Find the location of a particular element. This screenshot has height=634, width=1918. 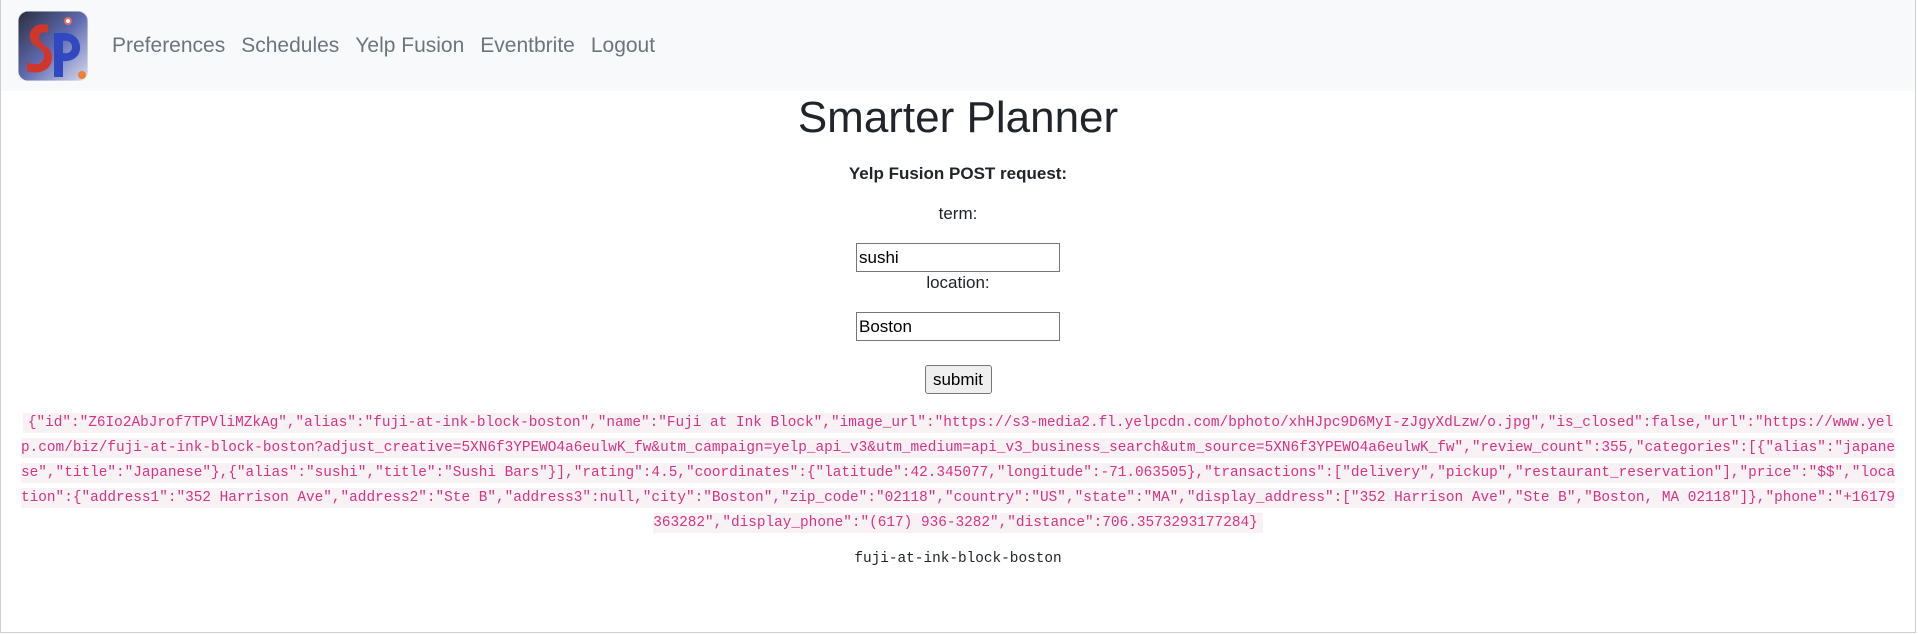

term-input is located at coordinates (958, 257).